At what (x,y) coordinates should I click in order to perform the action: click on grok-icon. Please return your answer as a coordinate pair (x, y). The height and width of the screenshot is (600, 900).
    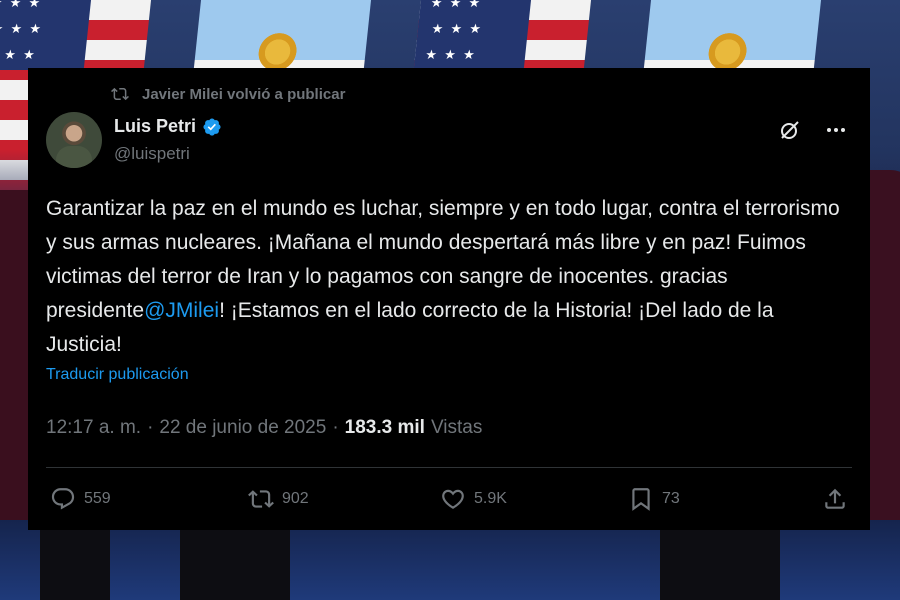
    Looking at the image, I should click on (790, 130).